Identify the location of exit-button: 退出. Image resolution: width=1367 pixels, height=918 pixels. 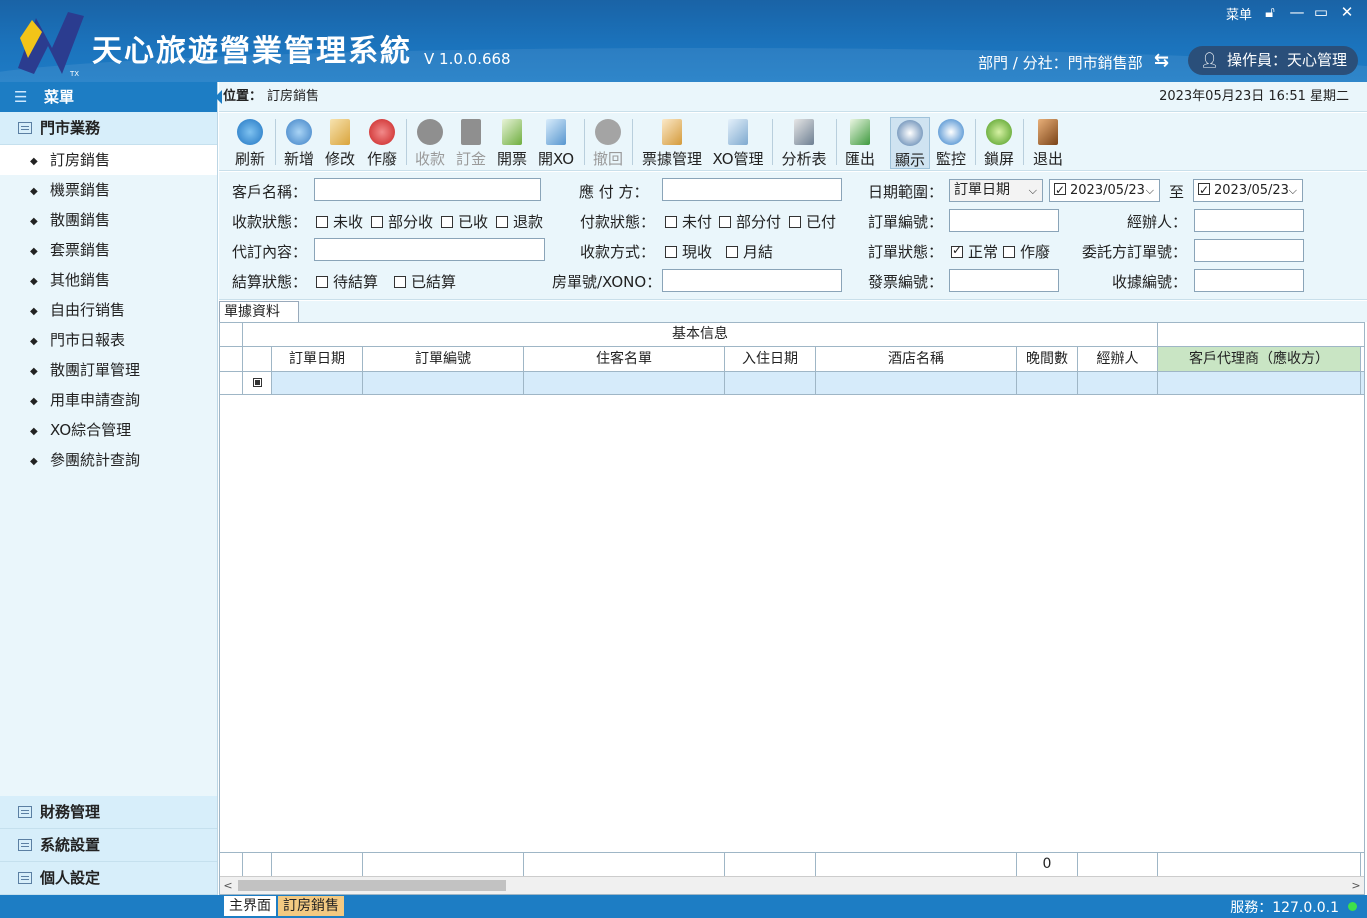
(1048, 143).